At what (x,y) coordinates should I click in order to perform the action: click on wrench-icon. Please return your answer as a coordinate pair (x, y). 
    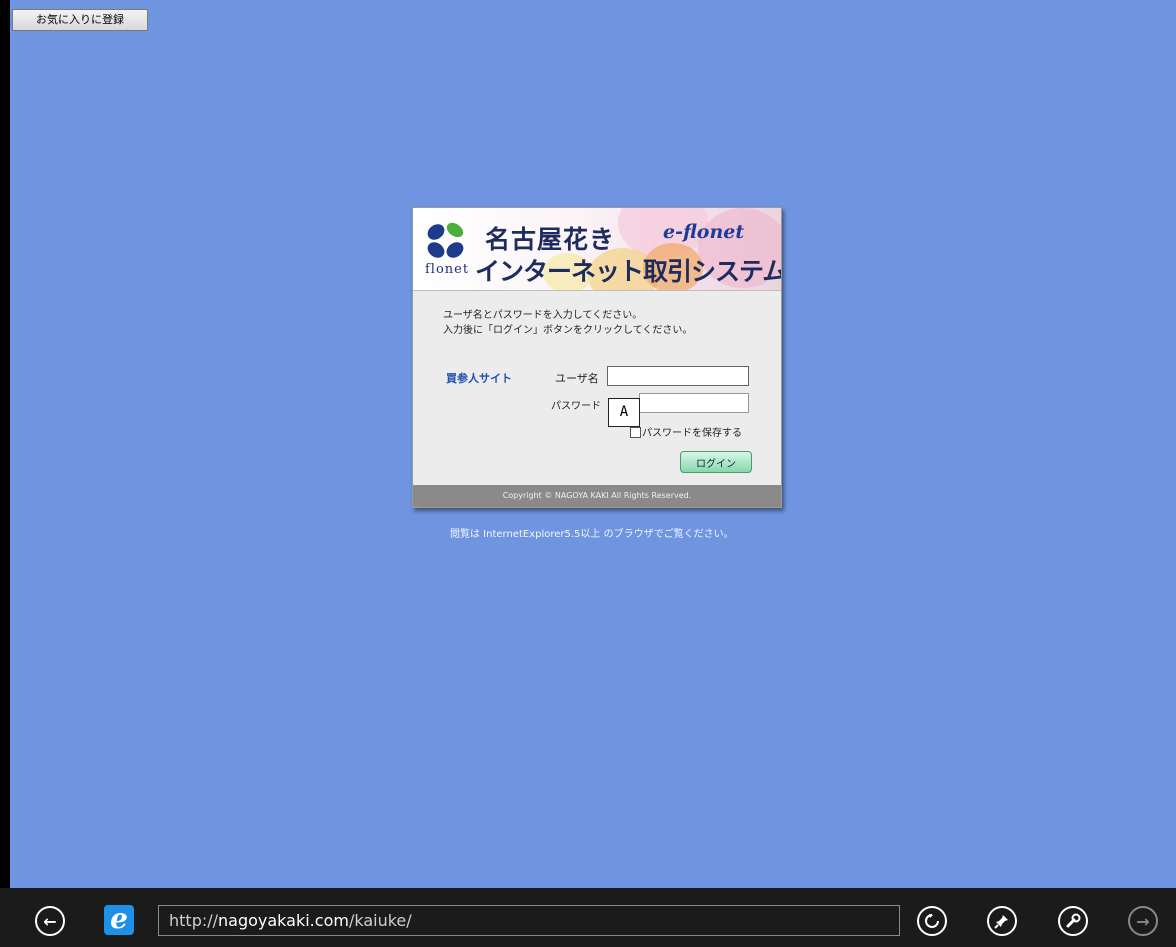
    Looking at the image, I should click on (1073, 921).